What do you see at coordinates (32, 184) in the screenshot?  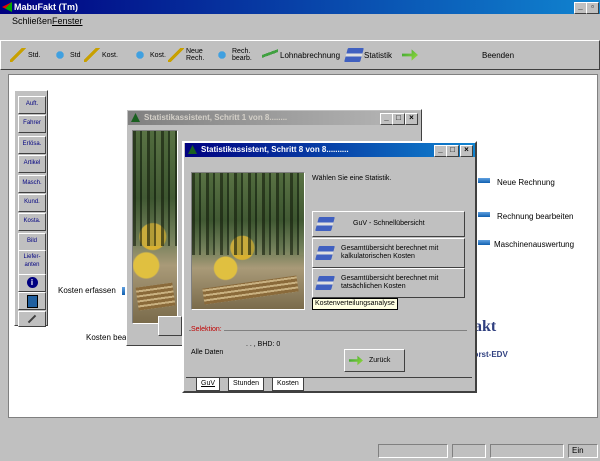 I see `sidebar-item-masch: Masch.` at bounding box center [32, 184].